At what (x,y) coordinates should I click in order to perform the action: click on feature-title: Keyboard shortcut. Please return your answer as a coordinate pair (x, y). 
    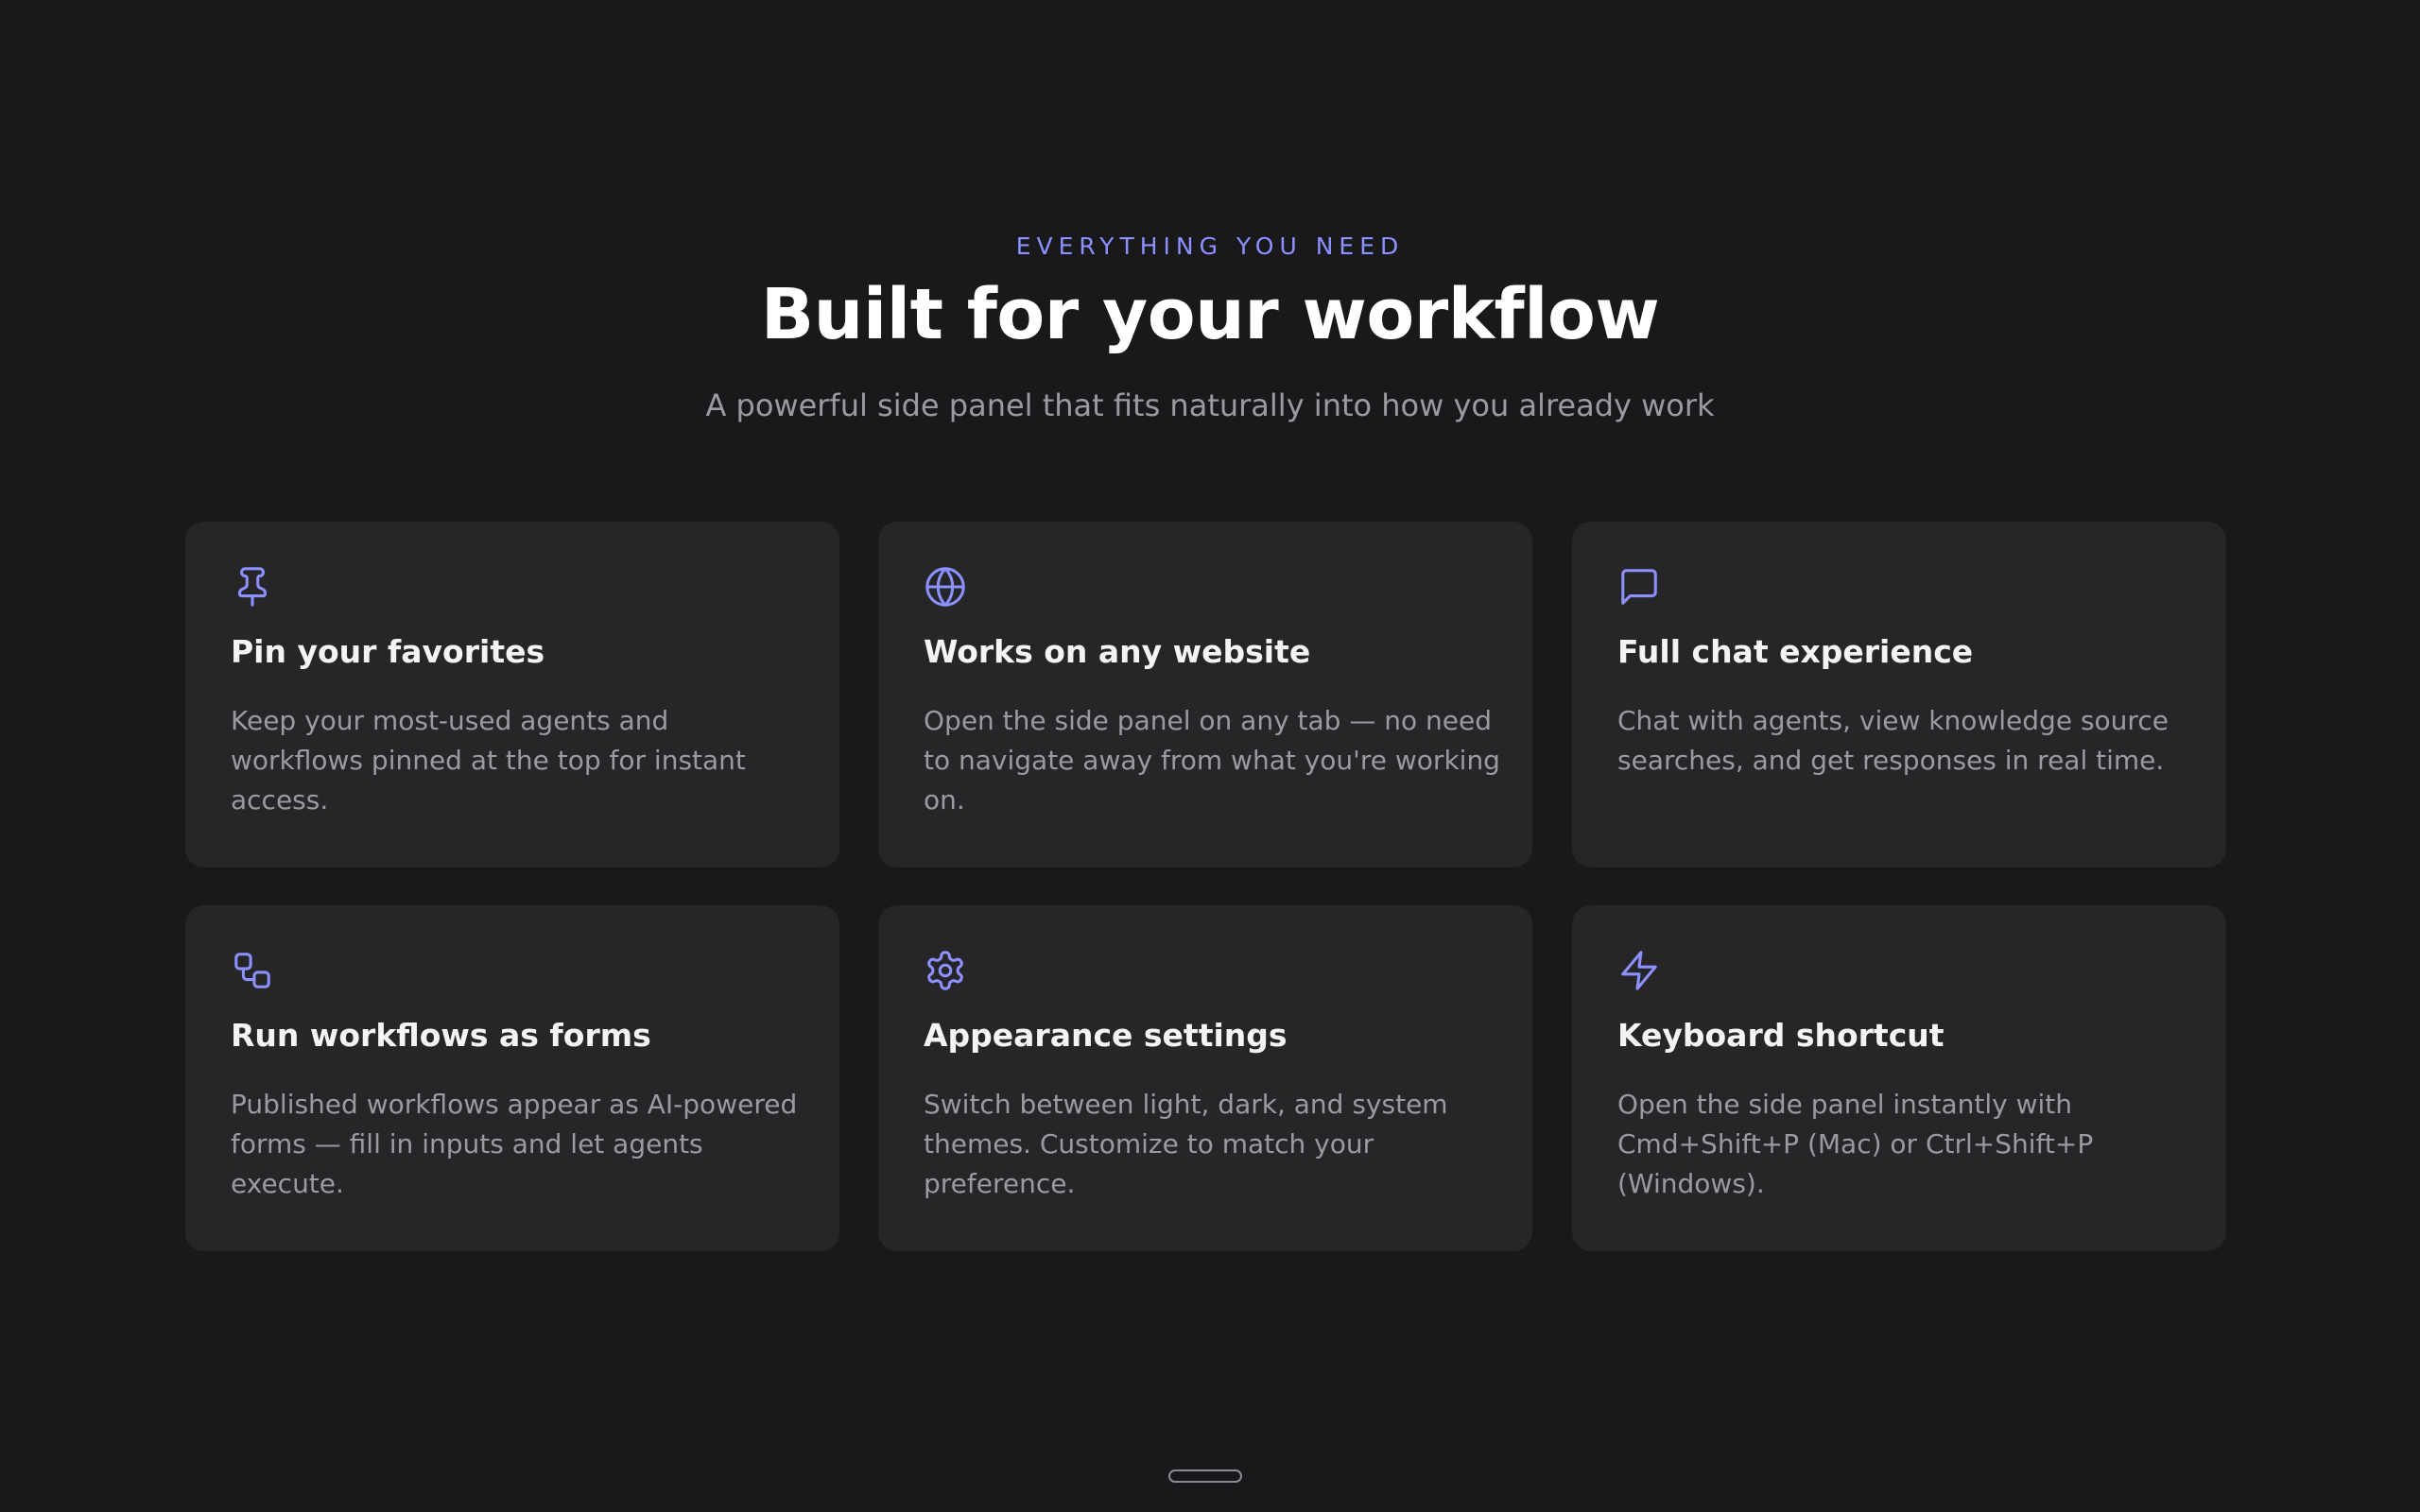
    Looking at the image, I should click on (1781, 1035).